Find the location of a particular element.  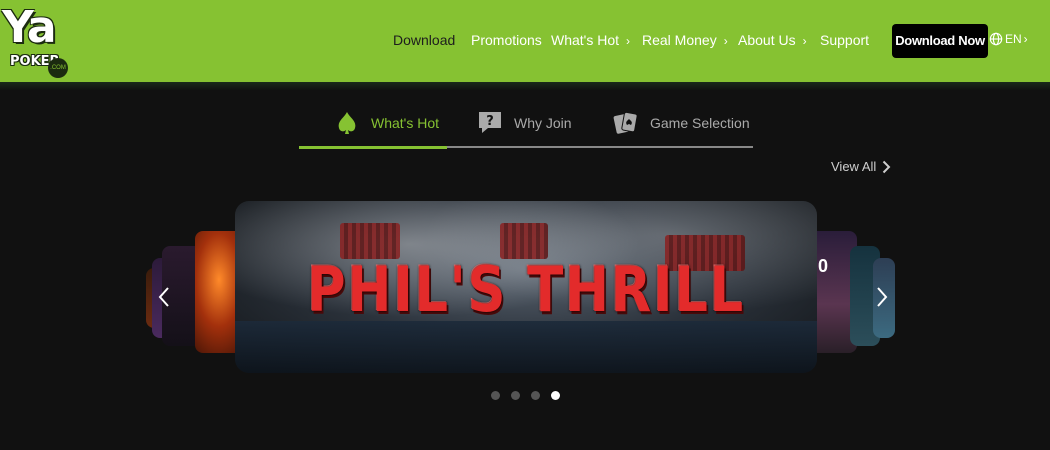

featured-game-title: PHIL'S THRILL is located at coordinates (526, 289).